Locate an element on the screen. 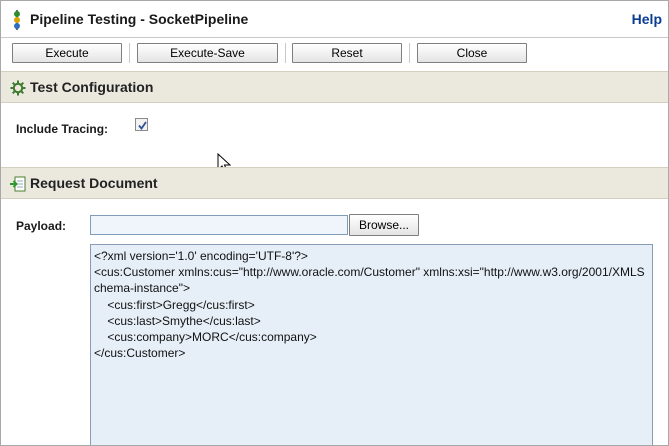  help-link: Help is located at coordinates (647, 19).